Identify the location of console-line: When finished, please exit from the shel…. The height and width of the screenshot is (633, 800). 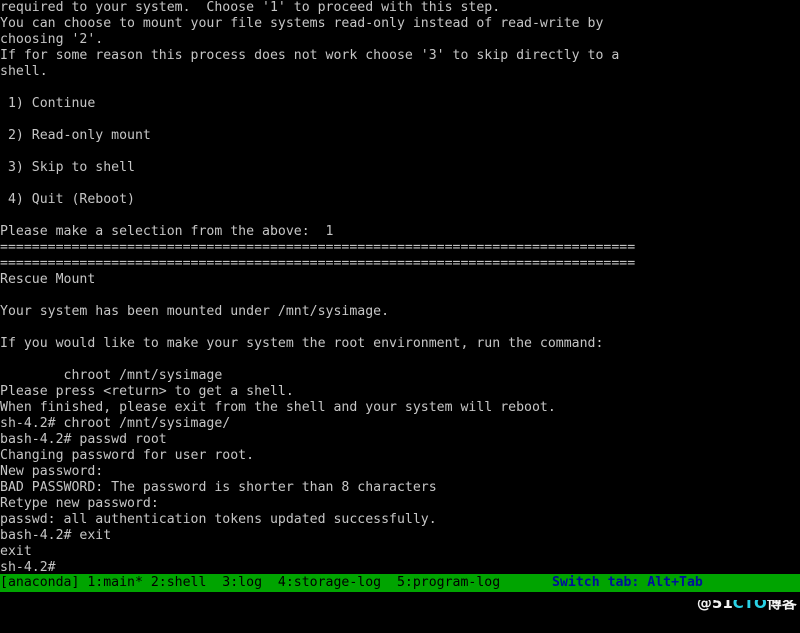
(278, 407).